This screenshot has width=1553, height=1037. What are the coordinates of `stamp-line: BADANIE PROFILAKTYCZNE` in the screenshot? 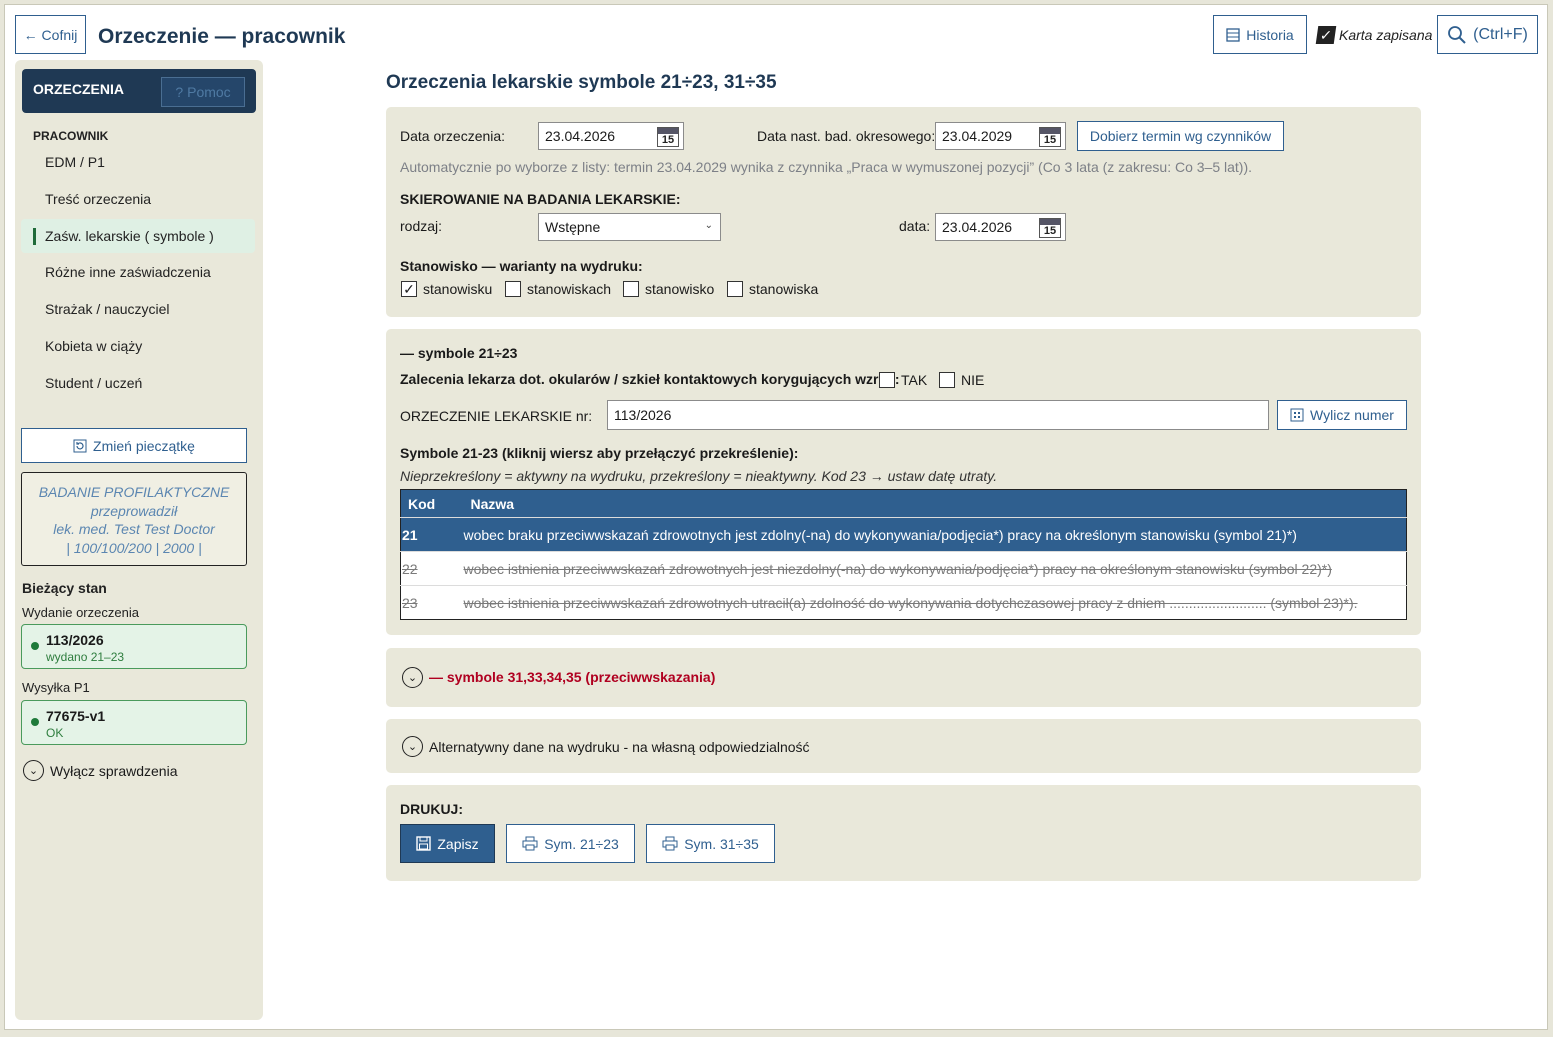 It's located at (134, 492).